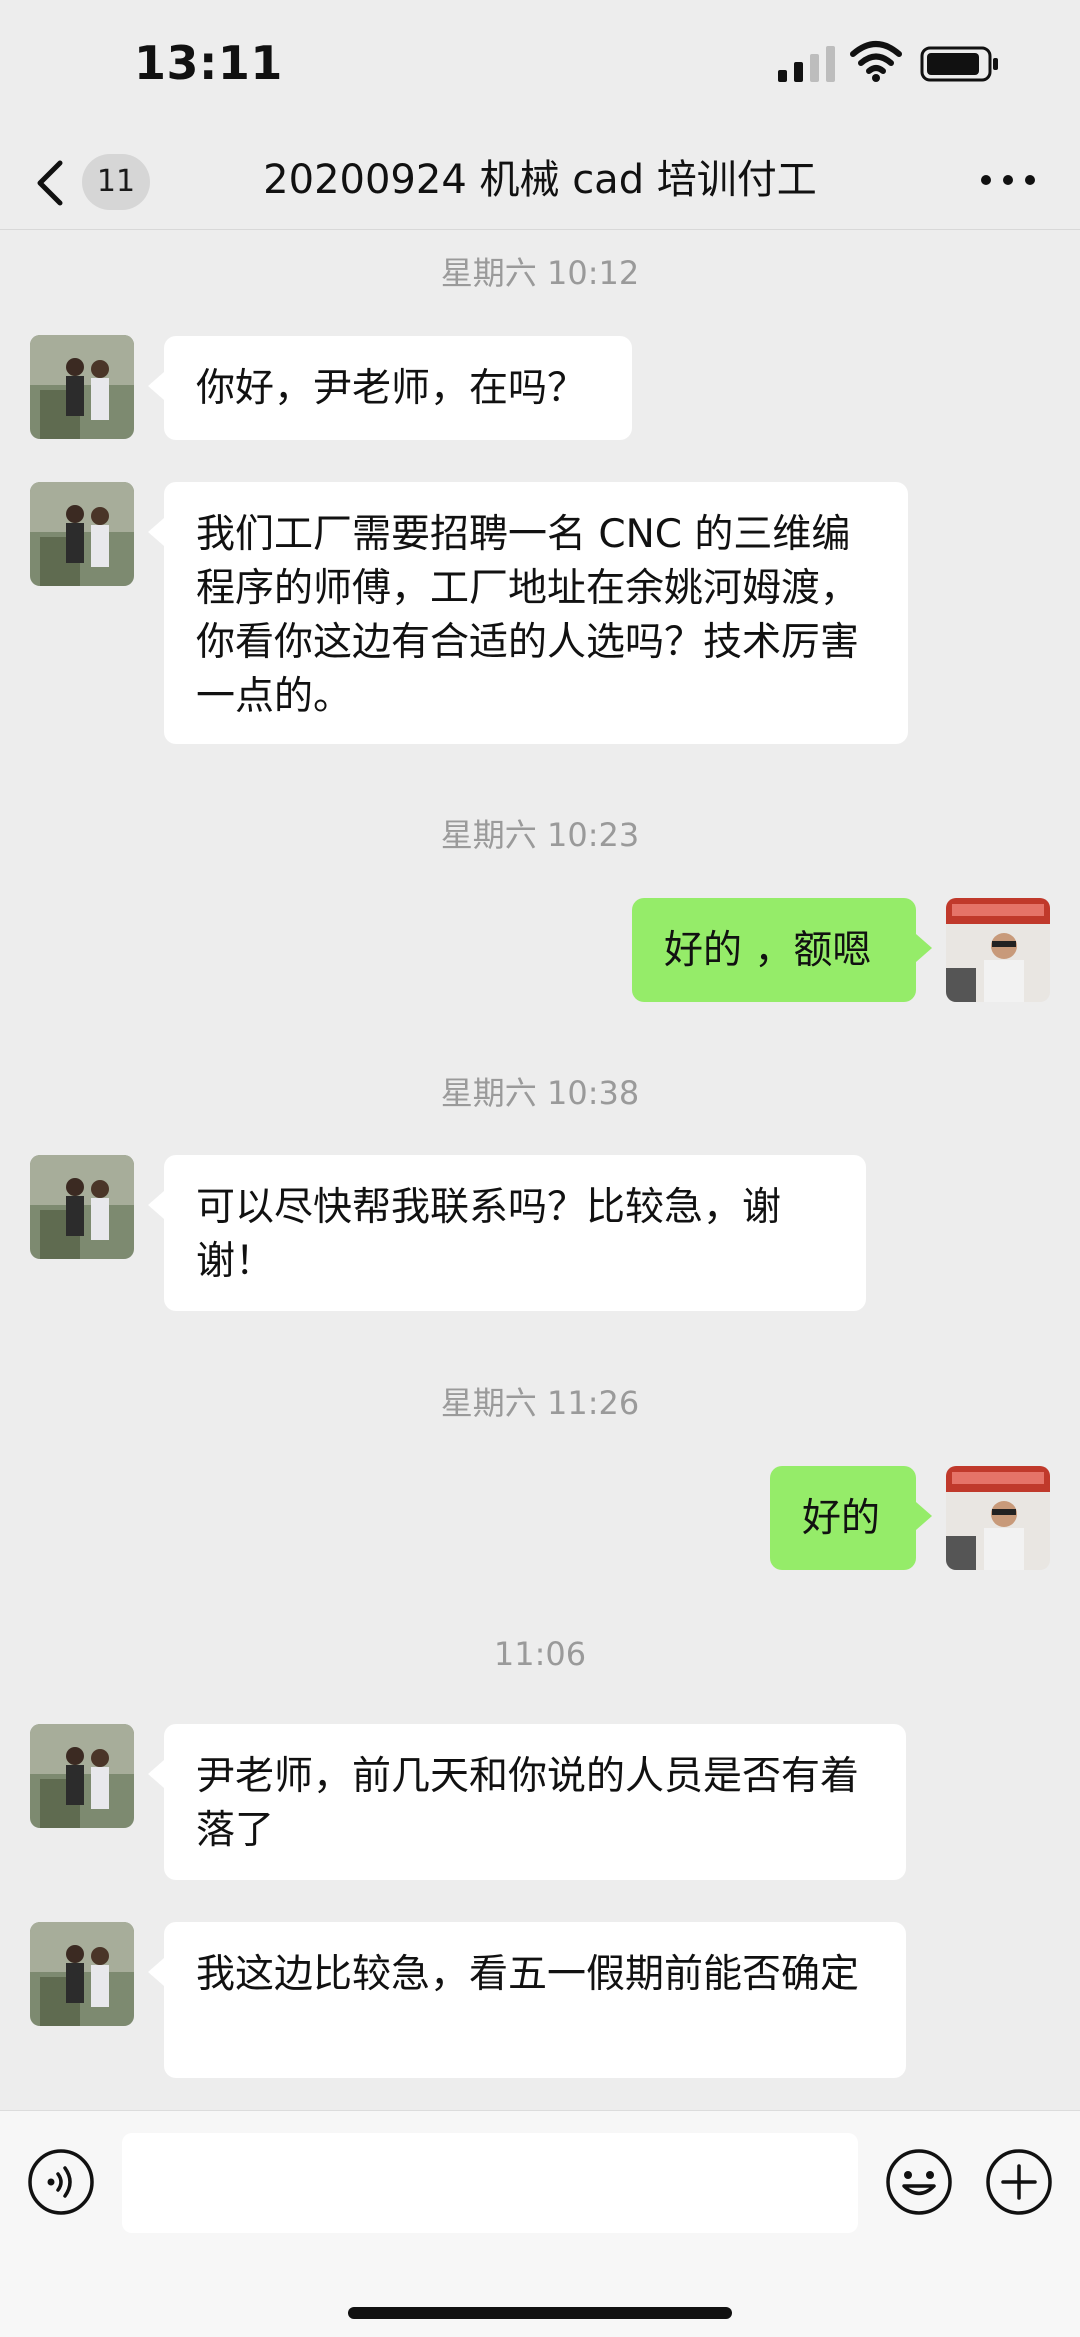 This screenshot has height=2337, width=1080. I want to click on emoji-button, so click(919, 2182).